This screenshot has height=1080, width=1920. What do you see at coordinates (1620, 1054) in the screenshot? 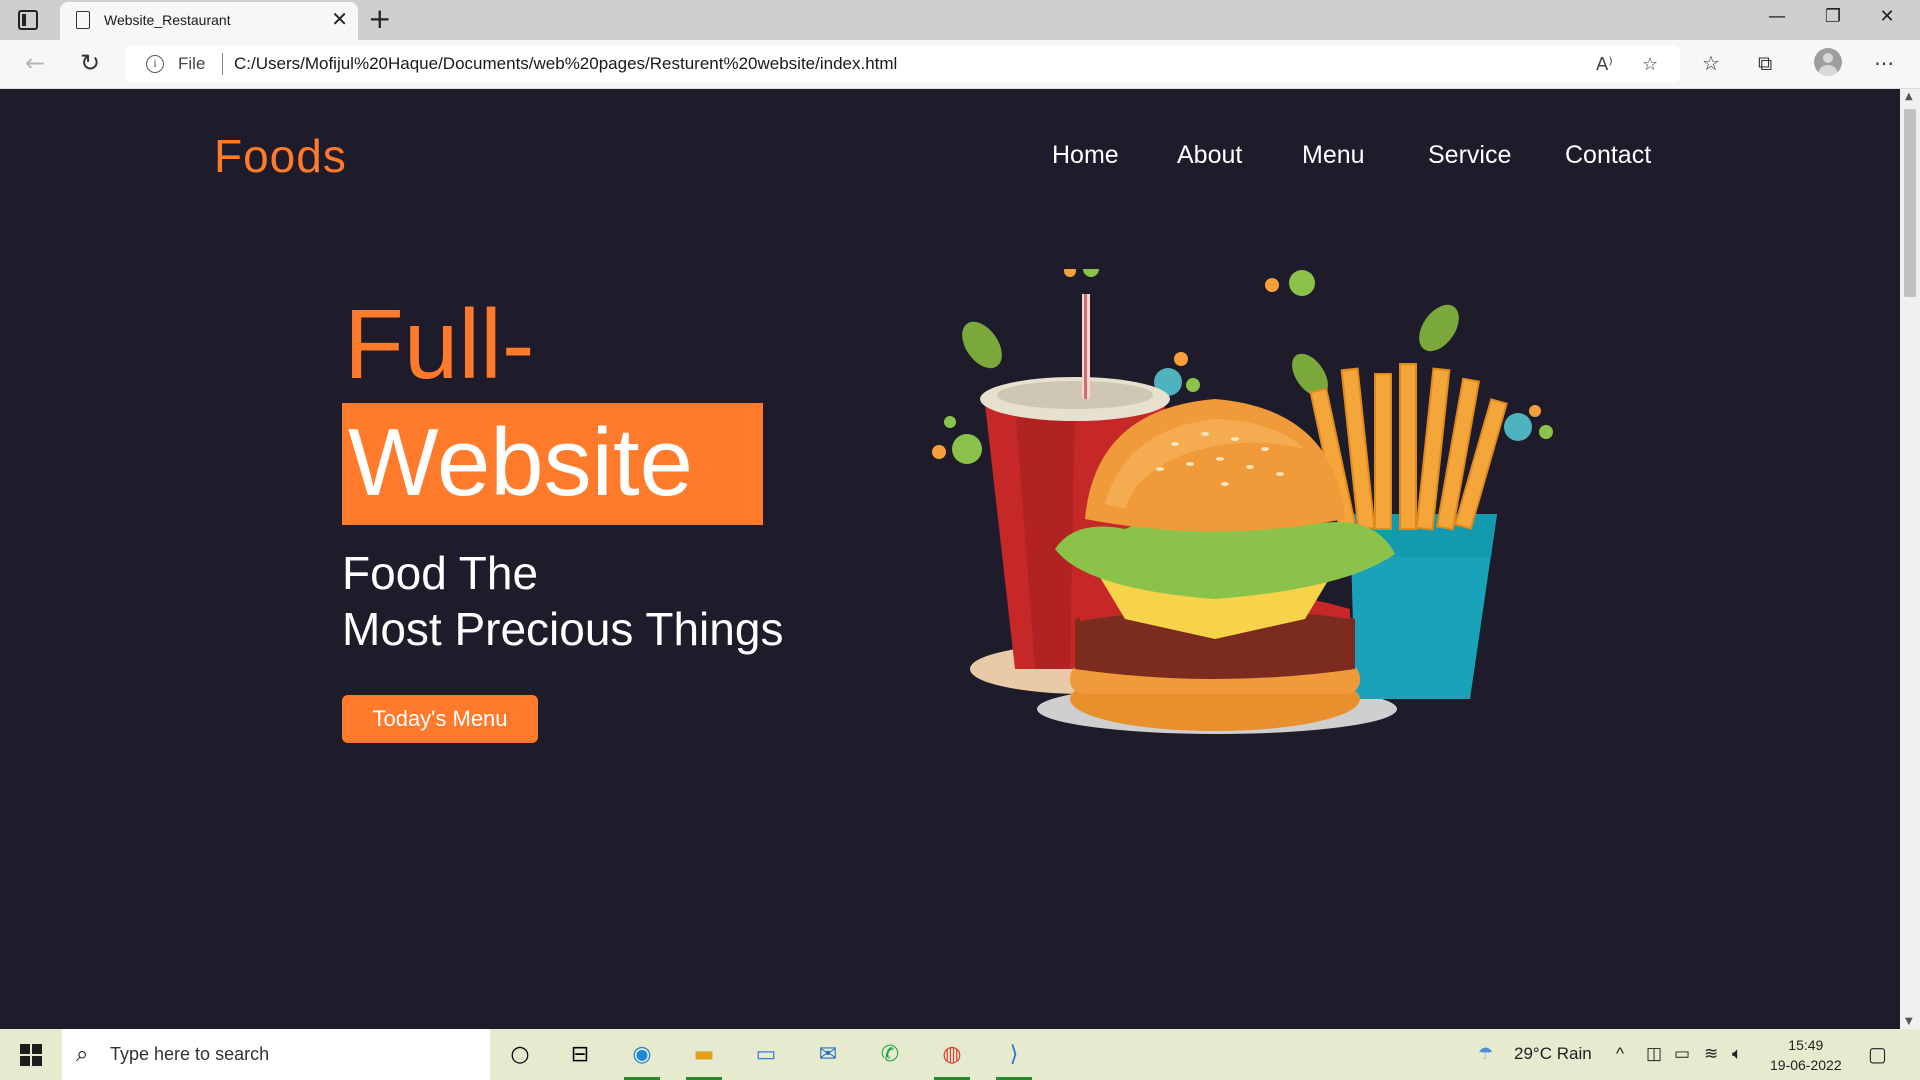
I see `tray-expand-icon: ^` at bounding box center [1620, 1054].